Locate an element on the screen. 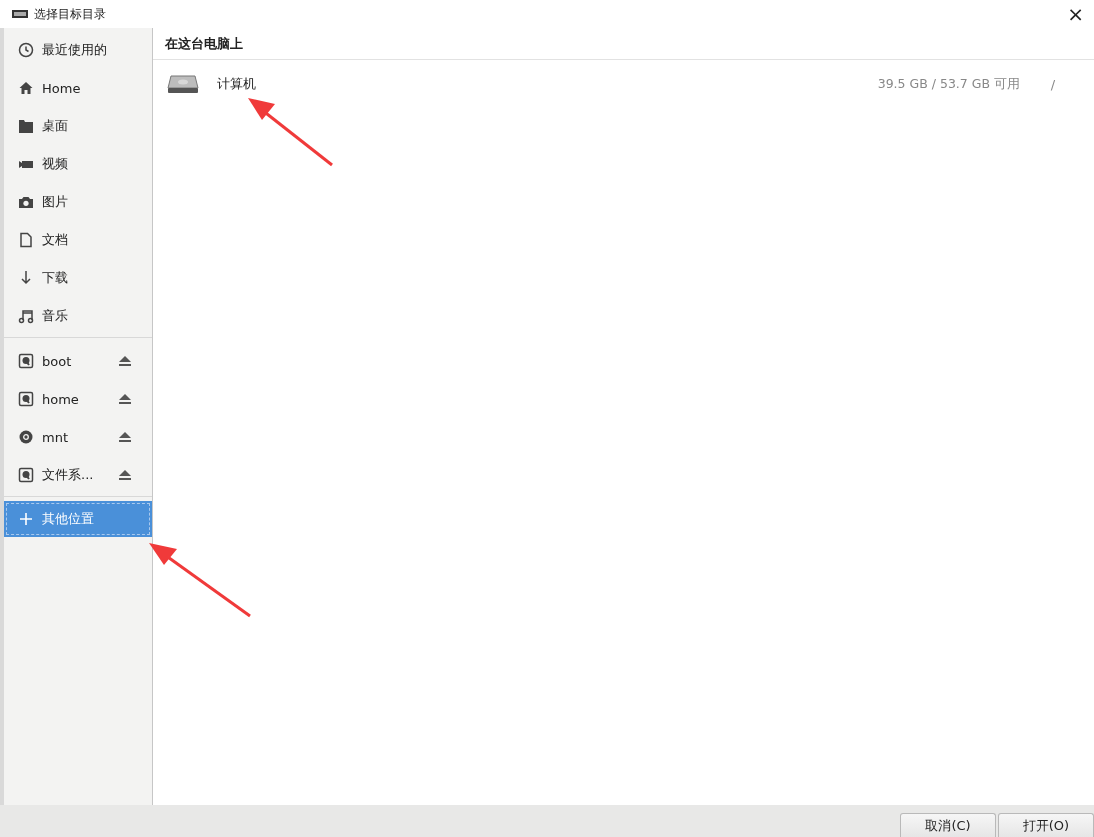  sidebar-item: mnt is located at coordinates (78, 437).